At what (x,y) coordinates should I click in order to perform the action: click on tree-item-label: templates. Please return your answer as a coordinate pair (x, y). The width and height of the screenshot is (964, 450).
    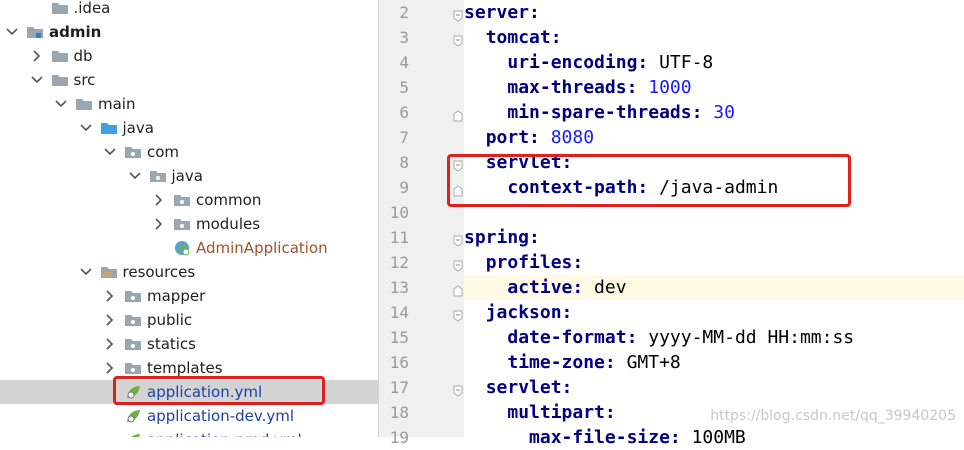
    Looking at the image, I should click on (185, 368).